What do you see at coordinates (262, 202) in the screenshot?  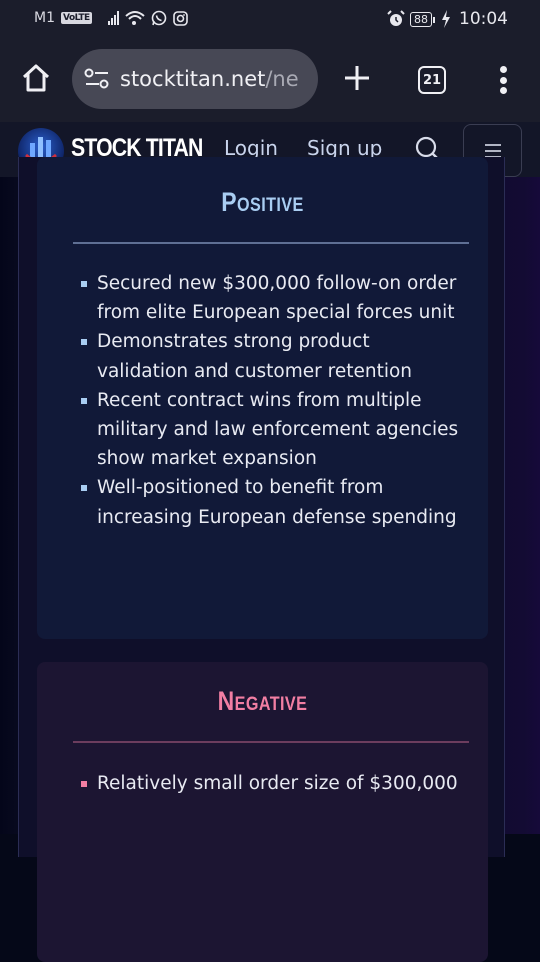 I see `positive-title: Positive` at bounding box center [262, 202].